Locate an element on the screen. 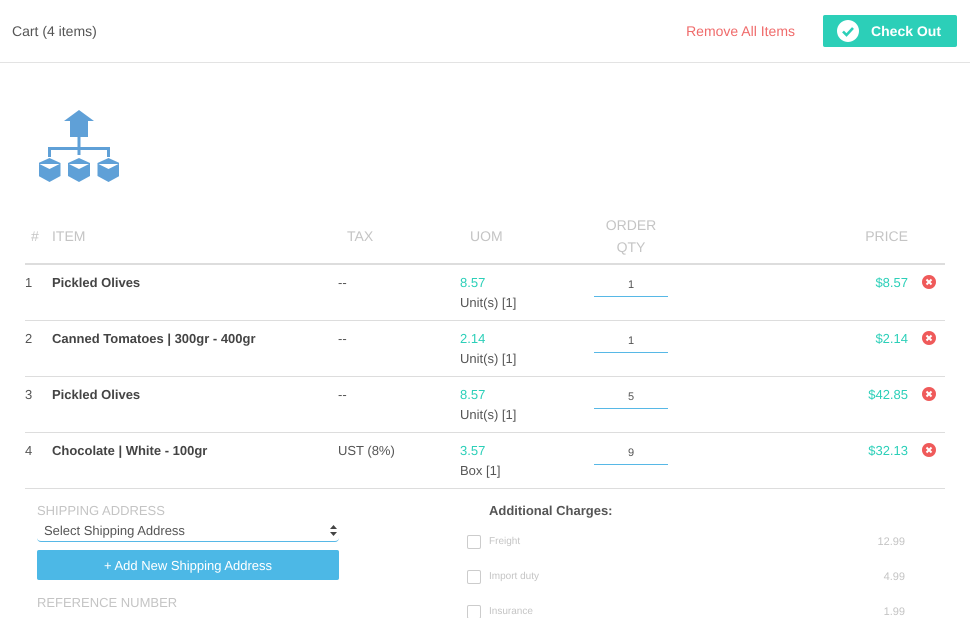 The height and width of the screenshot is (618, 970). reference-number-label: REFERENCE NUMBER is located at coordinates (107, 602).